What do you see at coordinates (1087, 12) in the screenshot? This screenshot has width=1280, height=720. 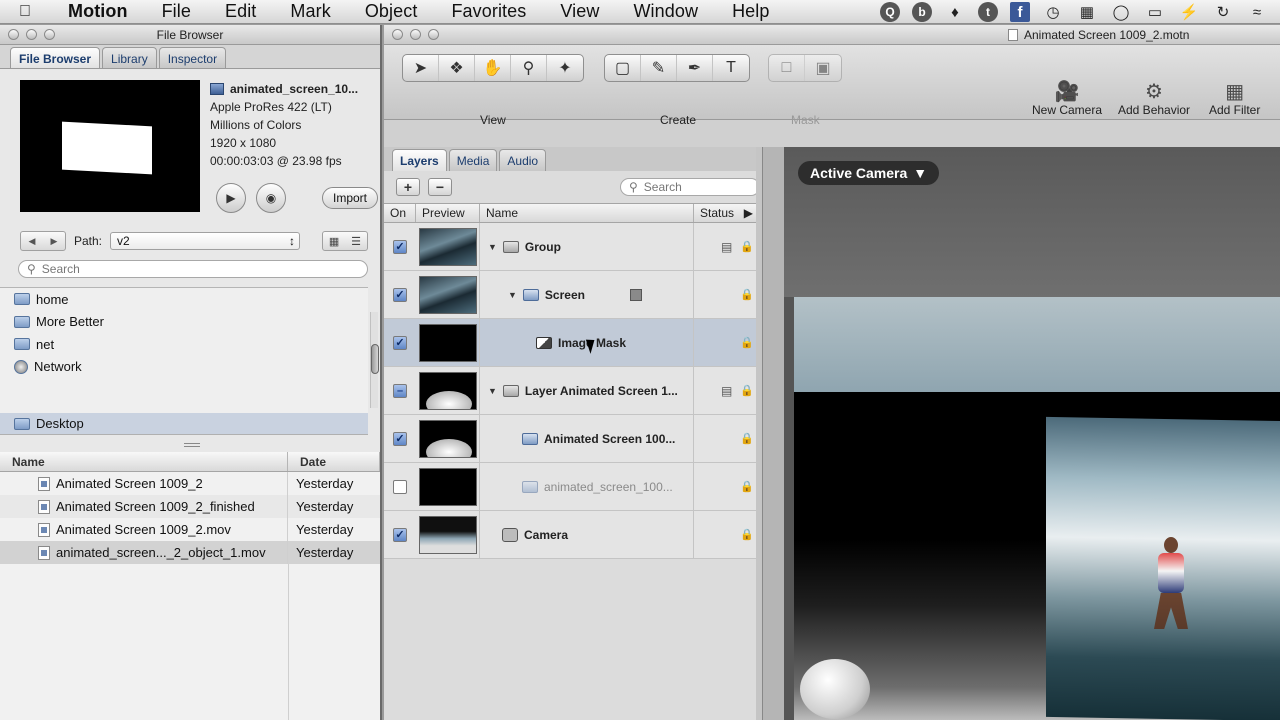 I see `app-status-icon: ▦` at bounding box center [1087, 12].